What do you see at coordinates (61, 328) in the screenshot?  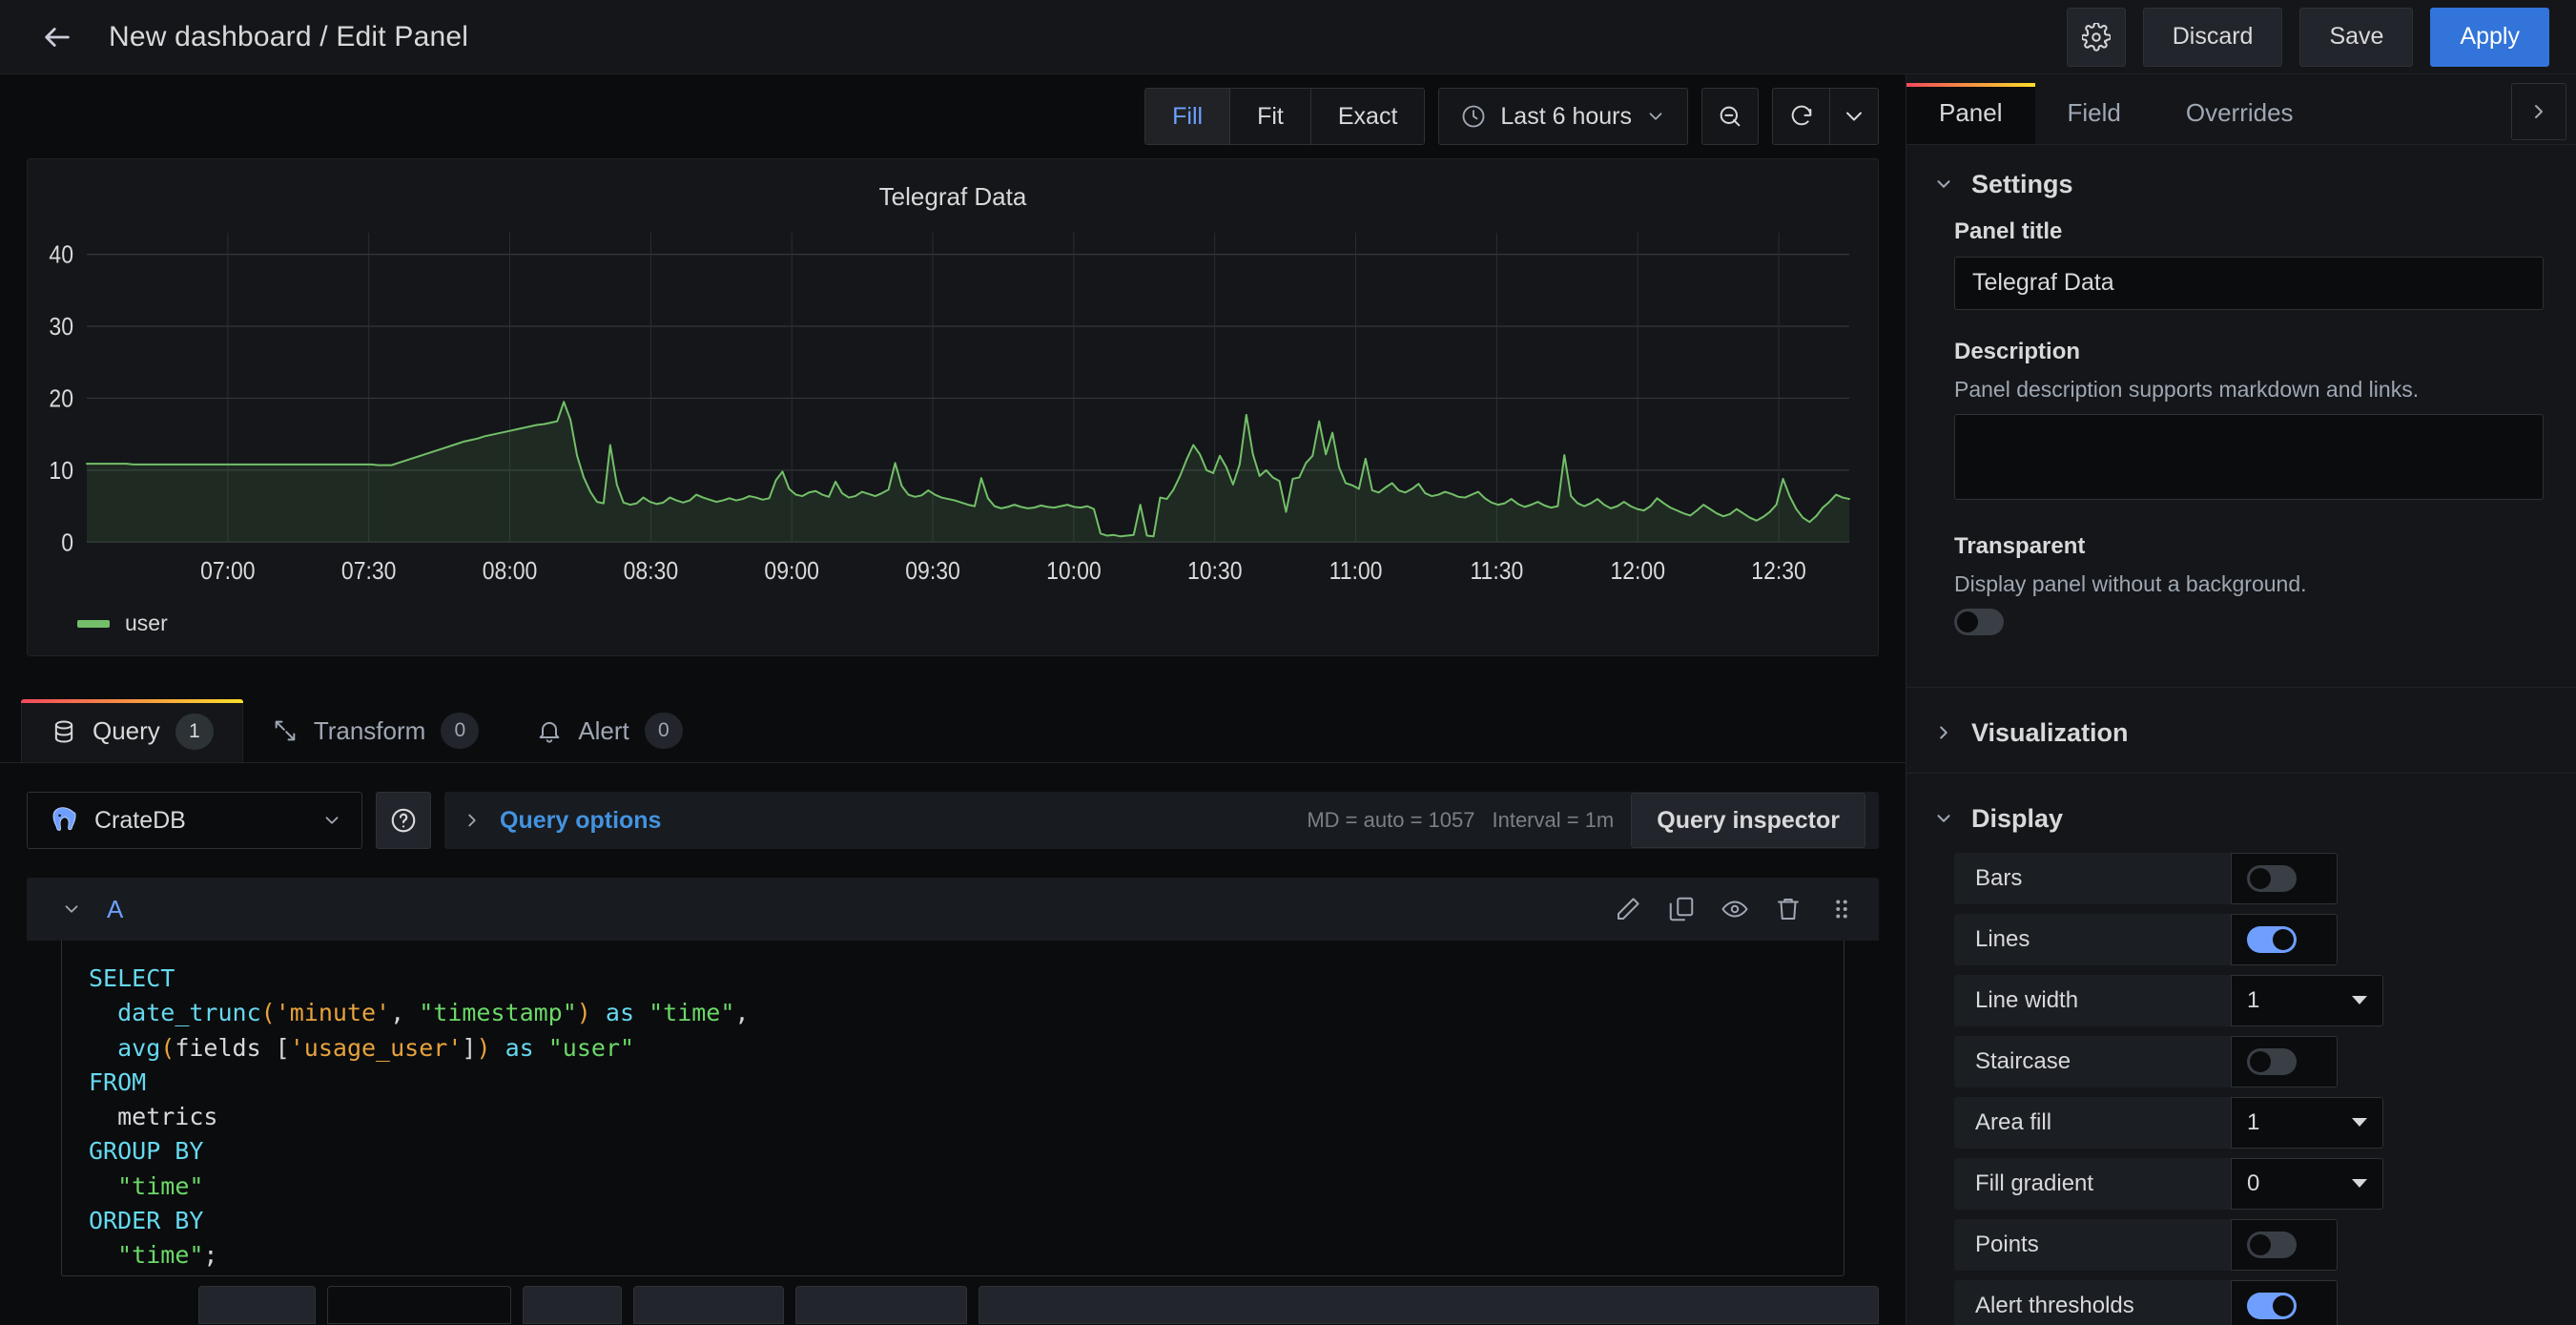 I see `svg-text: 30` at bounding box center [61, 328].